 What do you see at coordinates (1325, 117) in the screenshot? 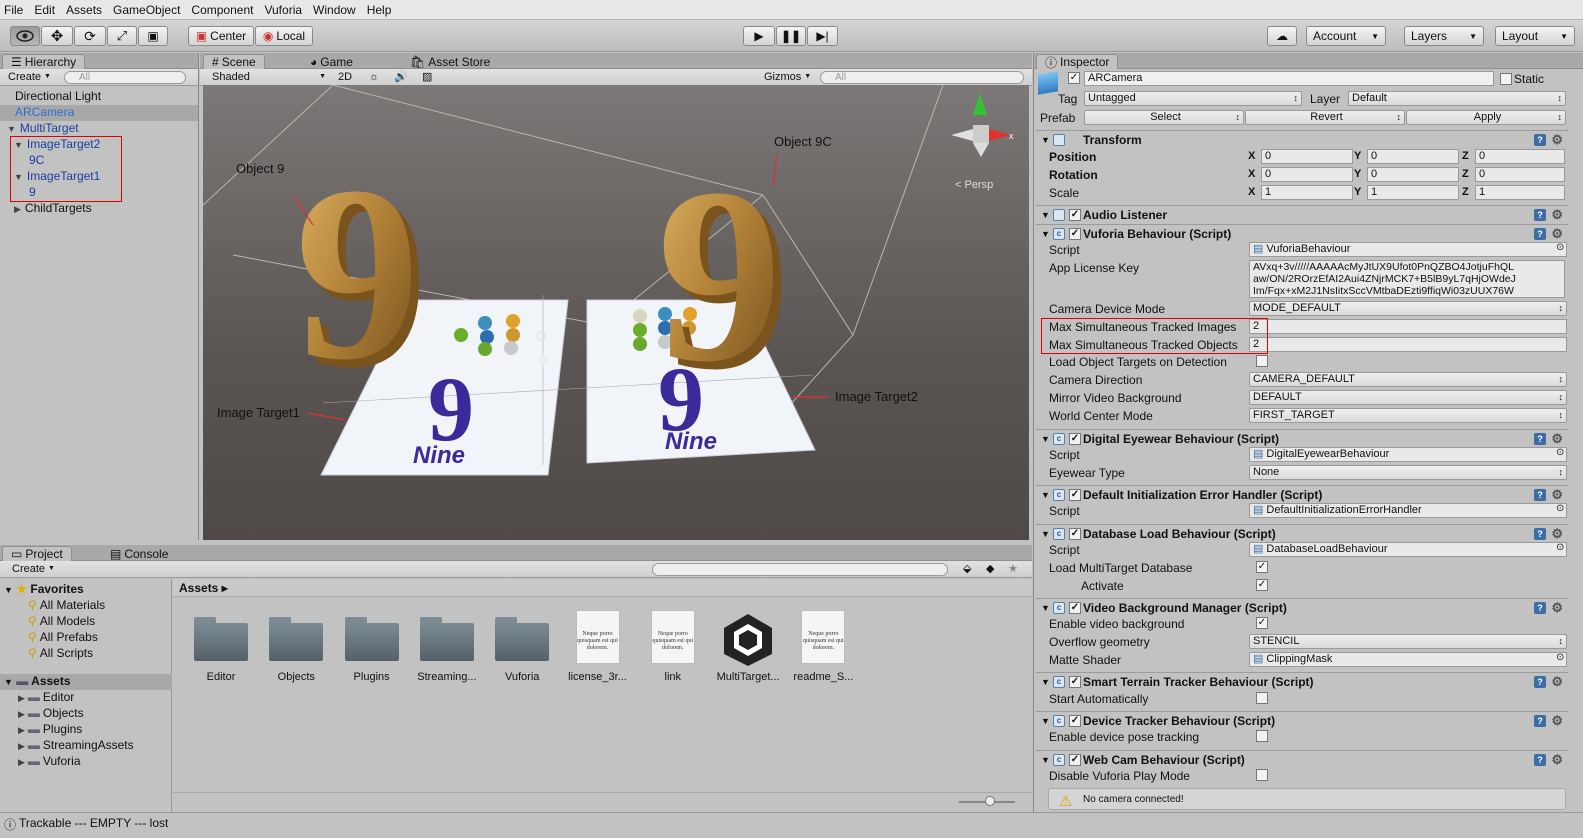
I see `prefab-revert-button: Revert` at bounding box center [1325, 117].